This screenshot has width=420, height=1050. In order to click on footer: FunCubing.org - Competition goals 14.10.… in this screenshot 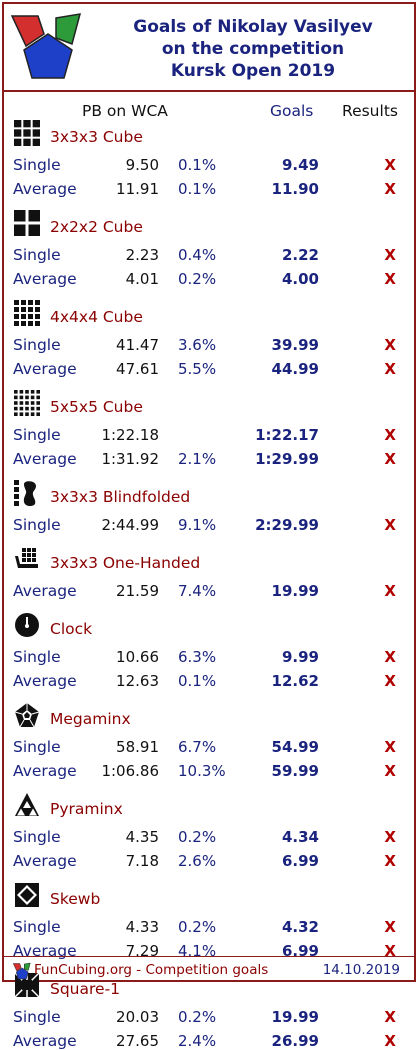, I will do `click(209, 970)`.